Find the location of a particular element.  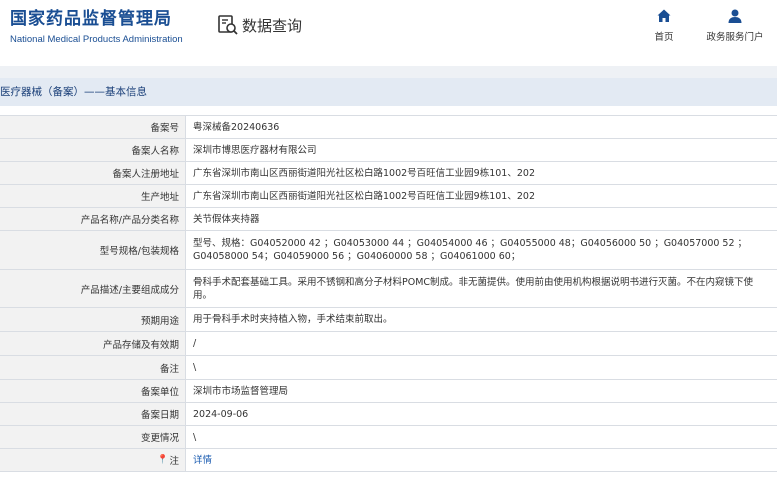

details-link: 详情 is located at coordinates (202, 460).